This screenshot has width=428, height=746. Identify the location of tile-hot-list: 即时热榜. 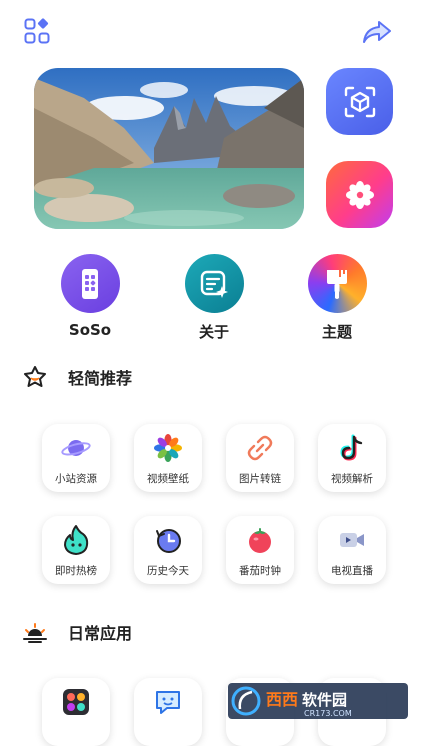
(76, 550).